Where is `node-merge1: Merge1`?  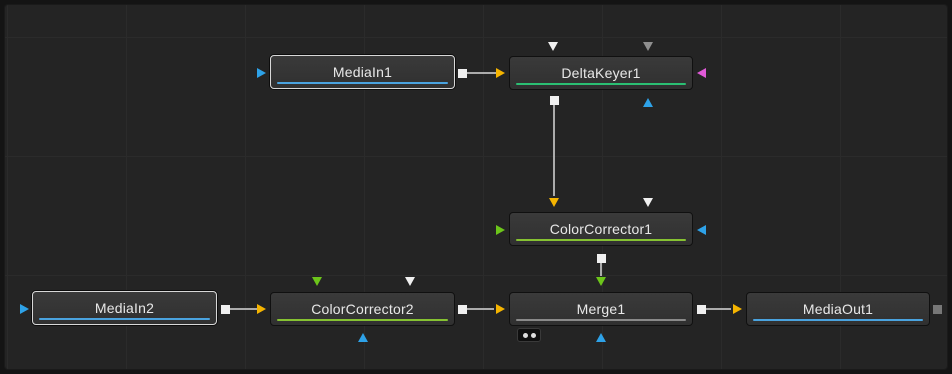
node-merge1: Merge1 is located at coordinates (601, 309).